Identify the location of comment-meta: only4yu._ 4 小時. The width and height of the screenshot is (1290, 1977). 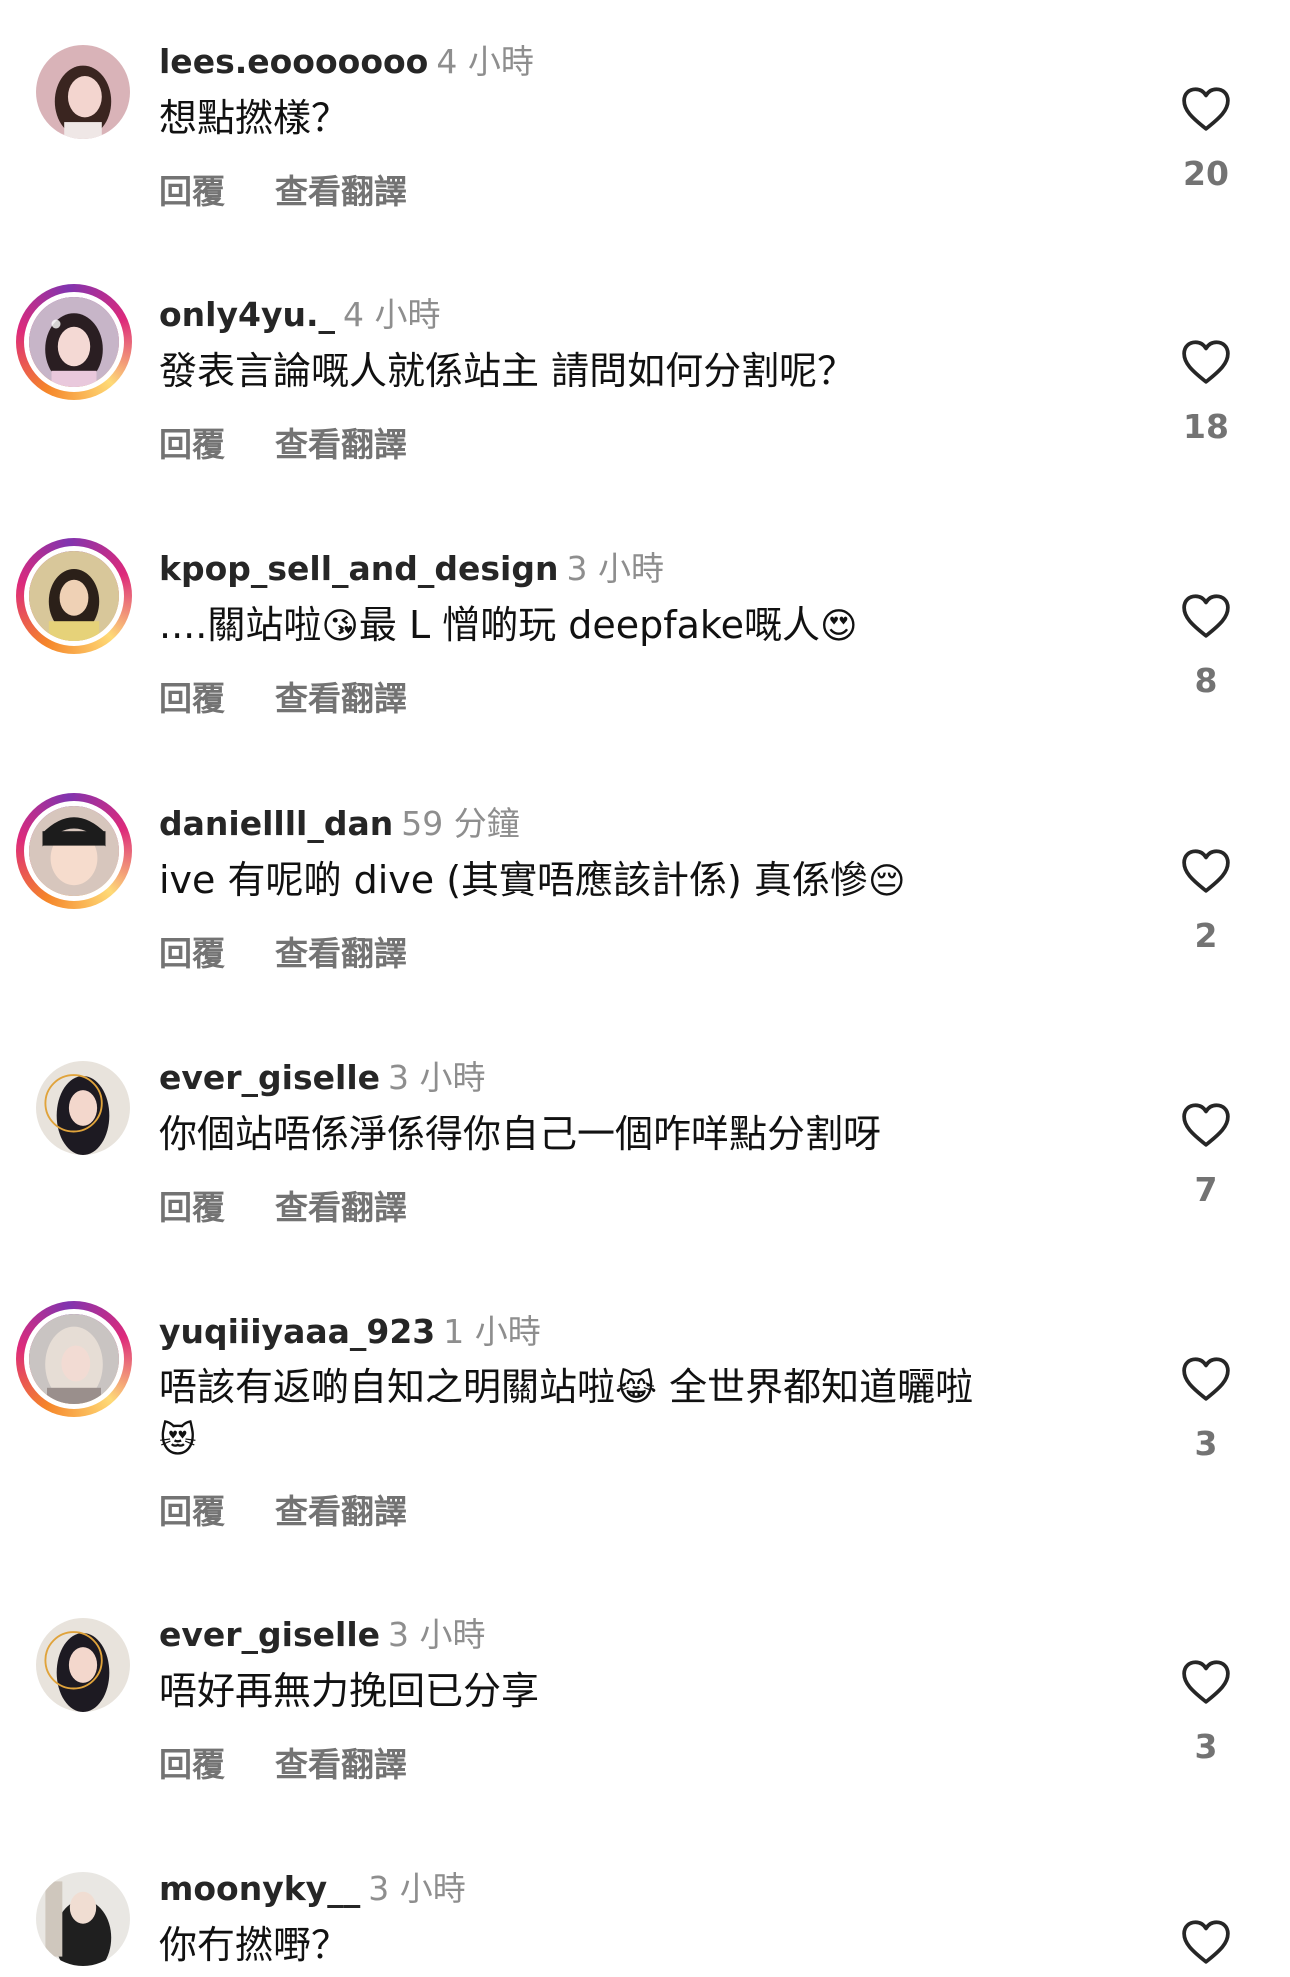
(300, 315).